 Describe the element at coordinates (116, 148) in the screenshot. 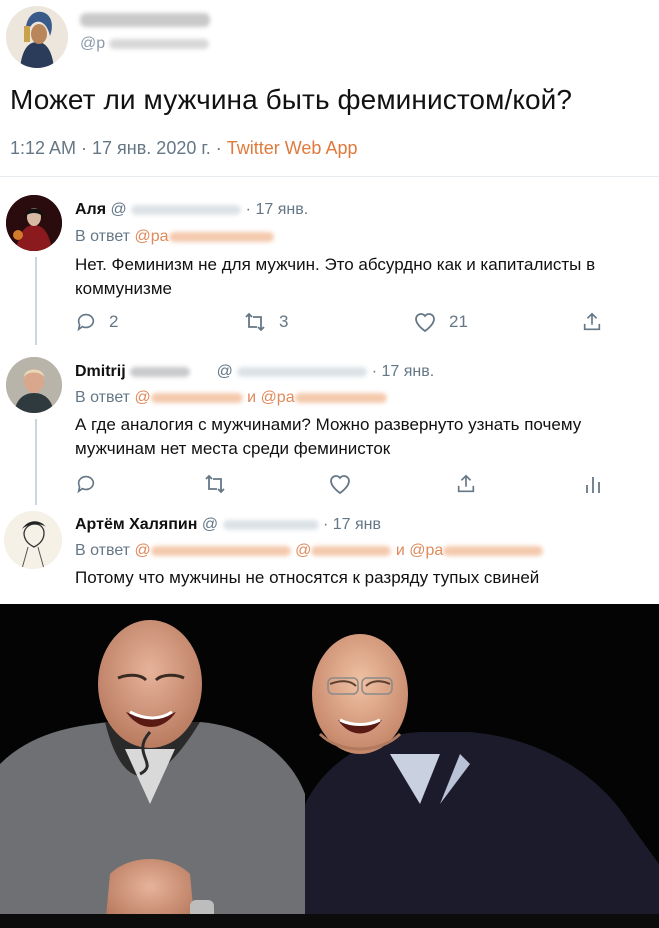

I see `main-tweet-time: 1:12 AM · 17 янв. 2020 г. ·` at that location.